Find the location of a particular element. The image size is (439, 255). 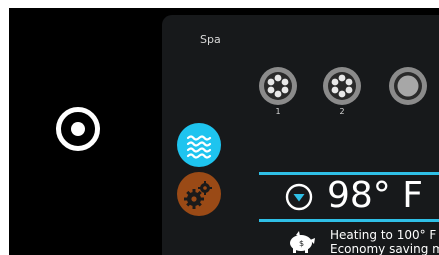

circulation-pump-icon is located at coordinates (408, 86).